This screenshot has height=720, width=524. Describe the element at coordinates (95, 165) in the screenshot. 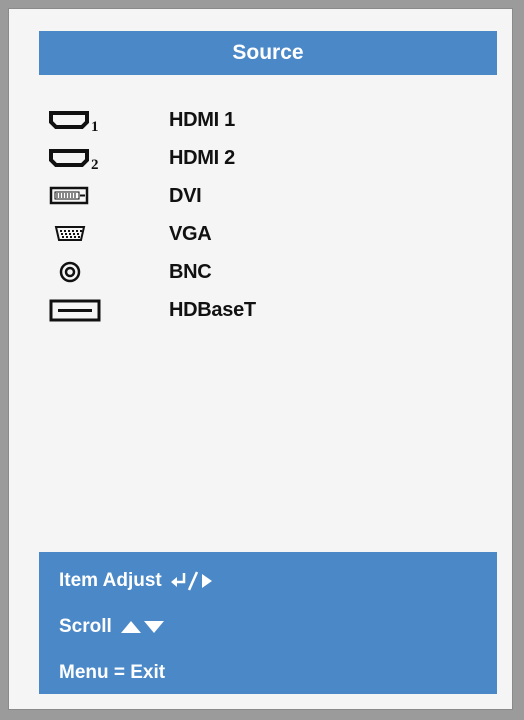

I see `hdmi-2-badge: 2` at that location.